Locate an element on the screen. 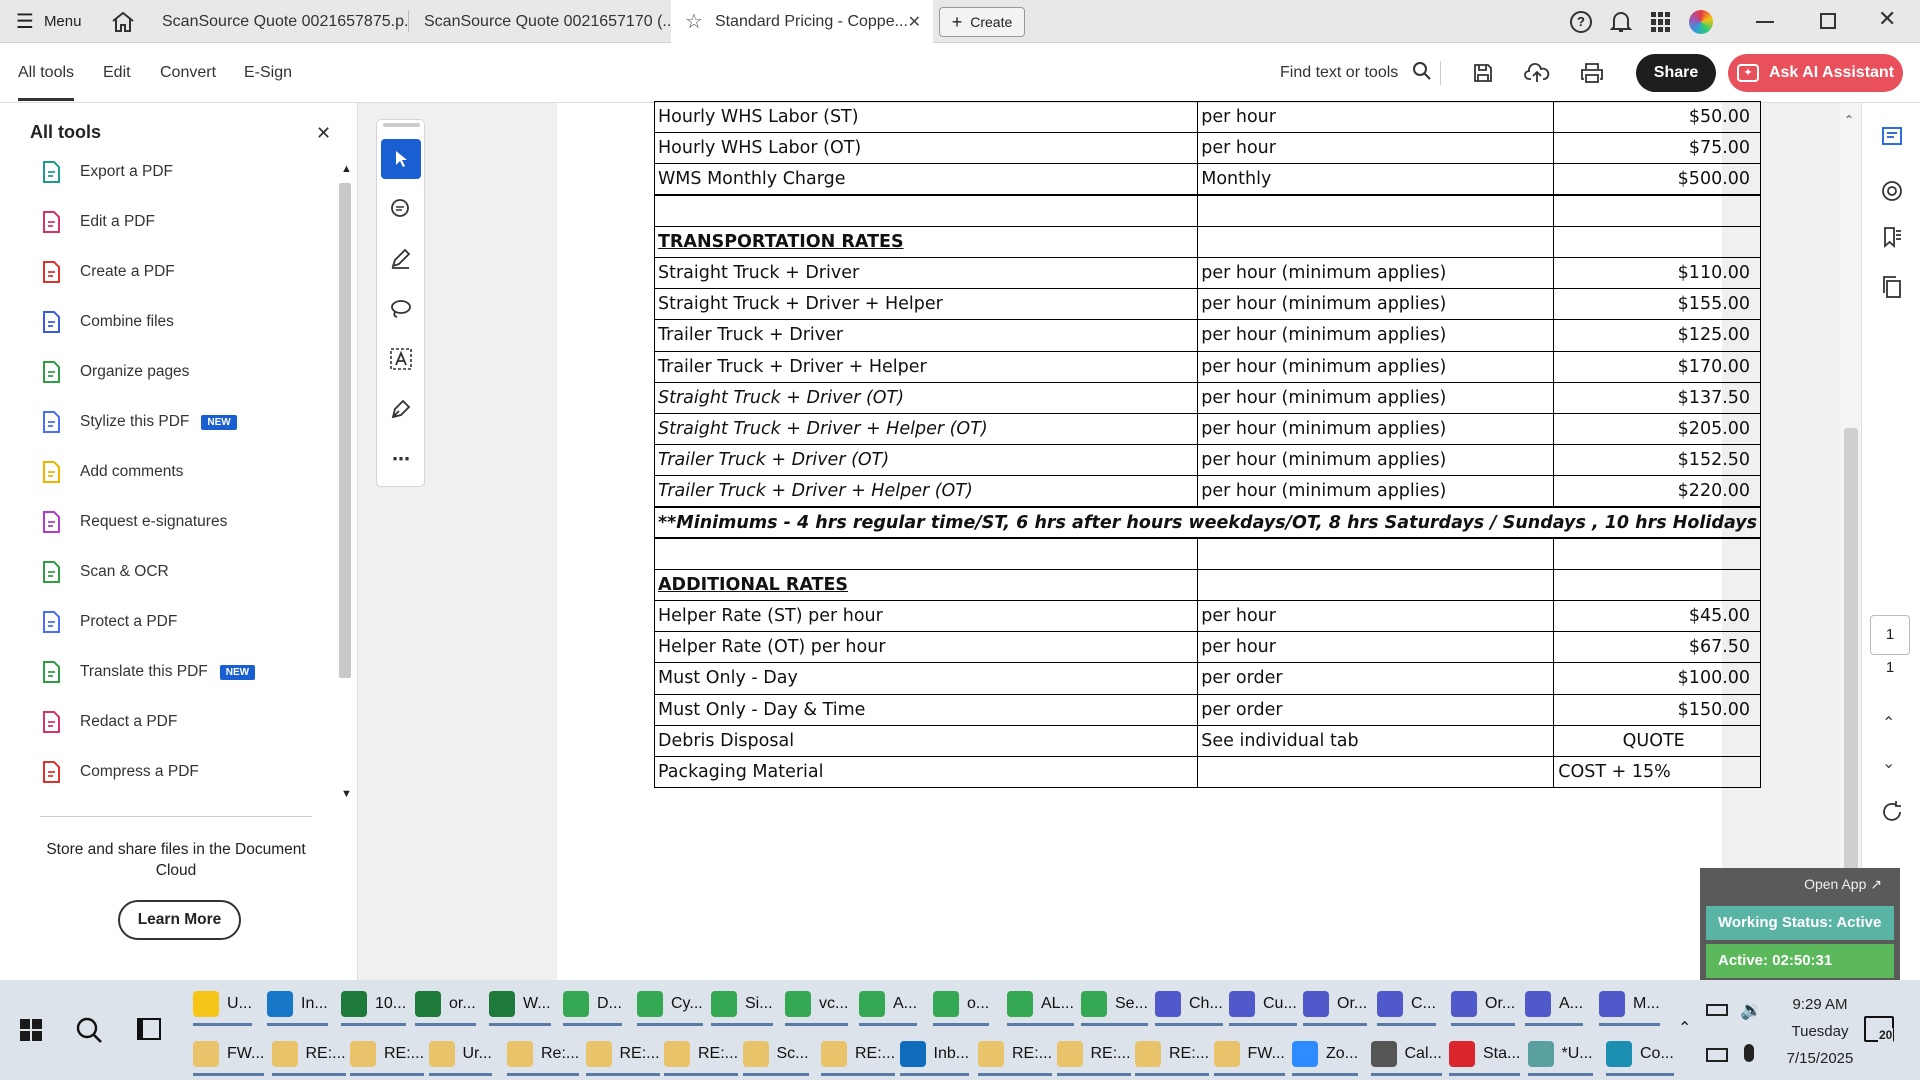 This screenshot has height=1080, width=1920. clock-day: Tuesday is located at coordinates (1820, 1031).